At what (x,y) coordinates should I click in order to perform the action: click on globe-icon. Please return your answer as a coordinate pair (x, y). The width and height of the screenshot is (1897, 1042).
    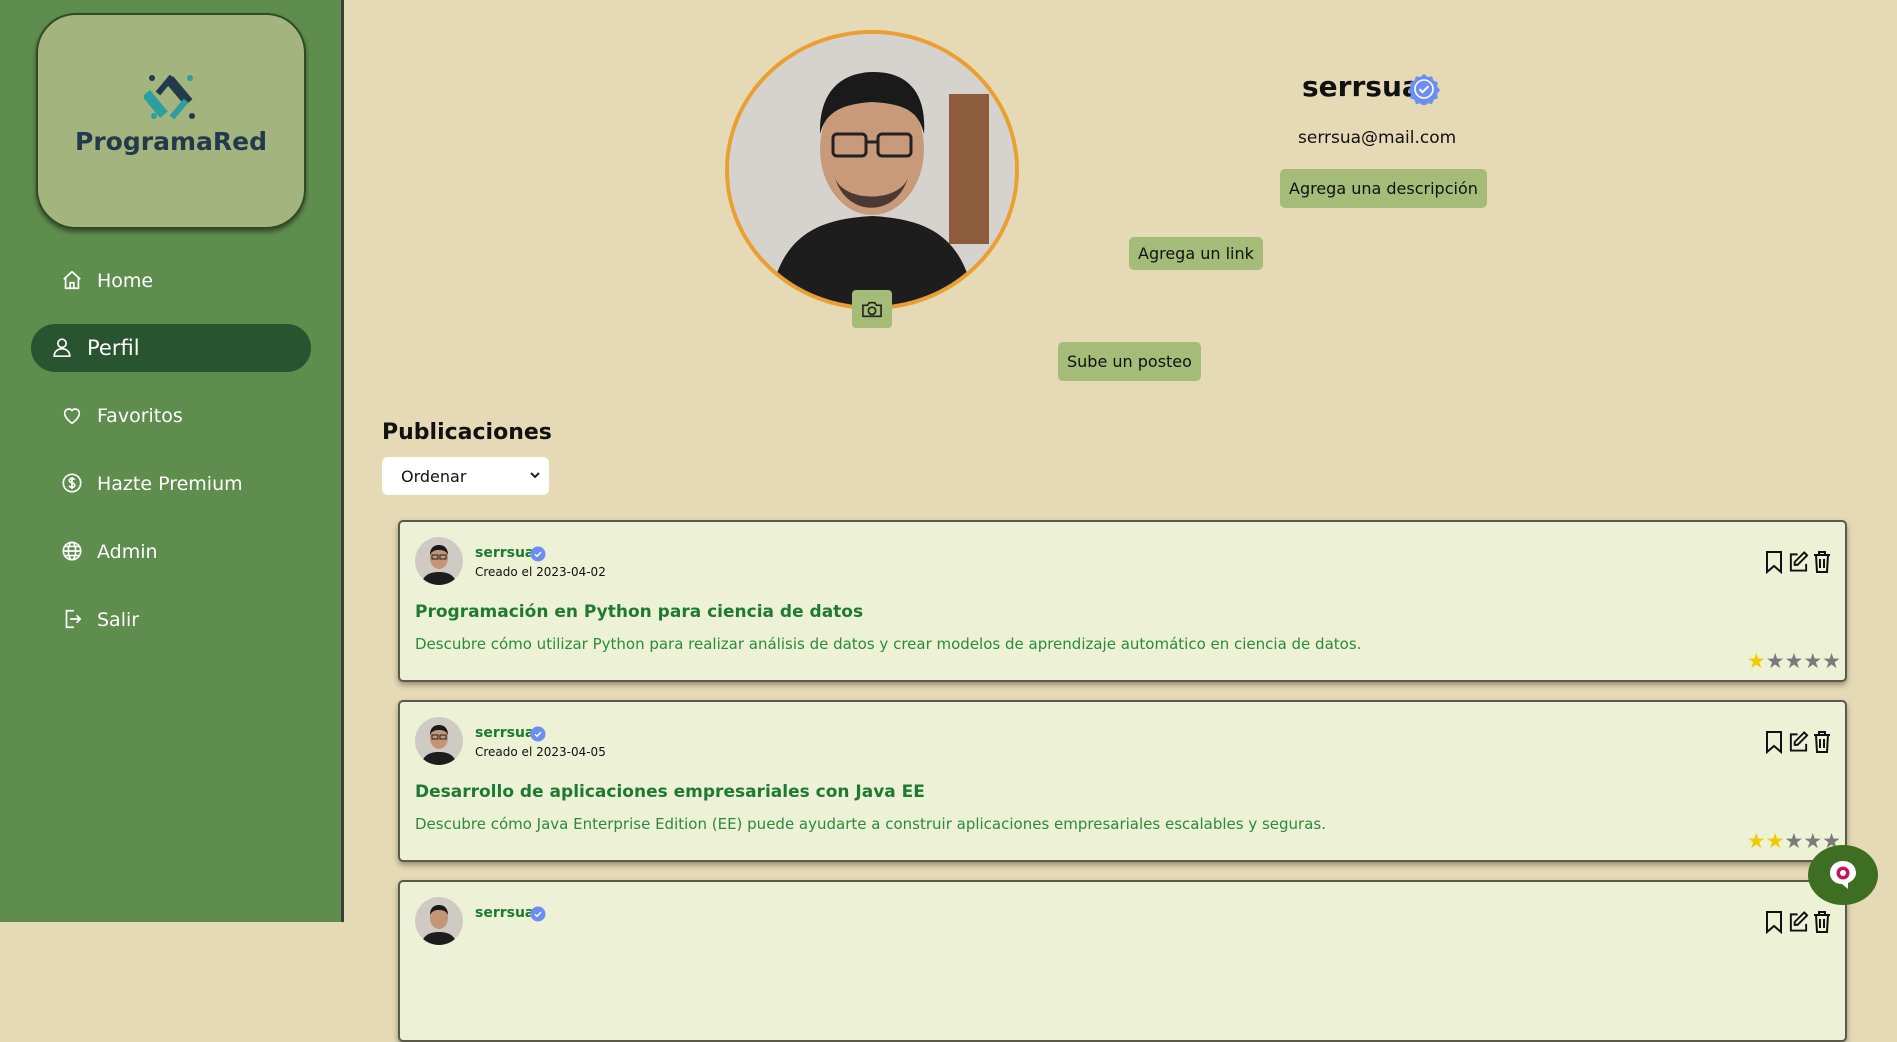
    Looking at the image, I should click on (73, 552).